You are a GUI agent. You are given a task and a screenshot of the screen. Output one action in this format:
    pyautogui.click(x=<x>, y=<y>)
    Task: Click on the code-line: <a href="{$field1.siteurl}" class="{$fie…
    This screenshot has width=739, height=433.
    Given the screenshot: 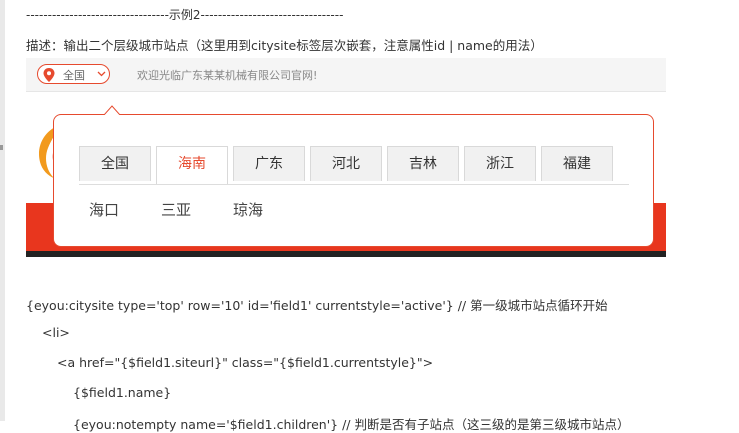 What is the action you would take?
    pyautogui.click(x=245, y=362)
    